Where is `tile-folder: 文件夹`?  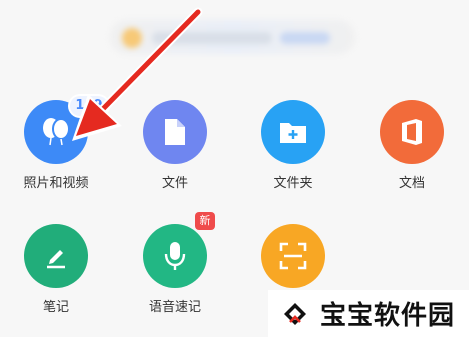 tile-folder: 文件夹 is located at coordinates (293, 146).